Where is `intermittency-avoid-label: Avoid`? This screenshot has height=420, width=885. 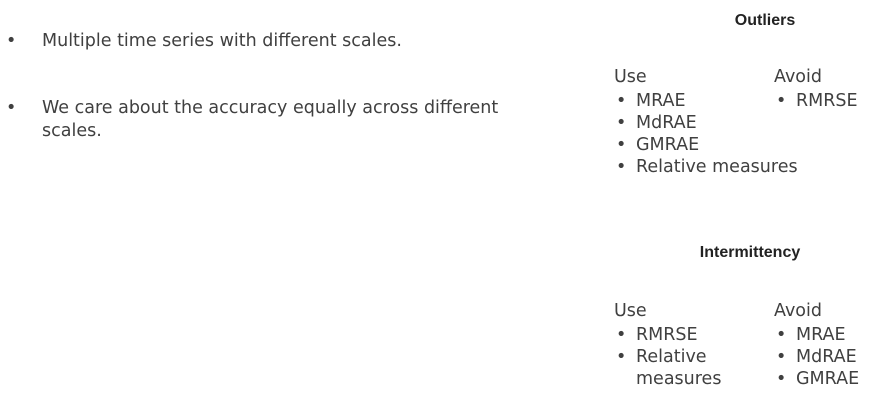
intermittency-avoid-label: Avoid is located at coordinates (798, 311).